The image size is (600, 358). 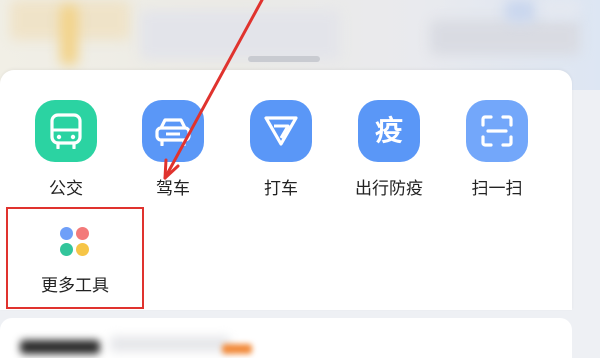 I want to click on more-tools-label: 更多工具, so click(x=75, y=286).